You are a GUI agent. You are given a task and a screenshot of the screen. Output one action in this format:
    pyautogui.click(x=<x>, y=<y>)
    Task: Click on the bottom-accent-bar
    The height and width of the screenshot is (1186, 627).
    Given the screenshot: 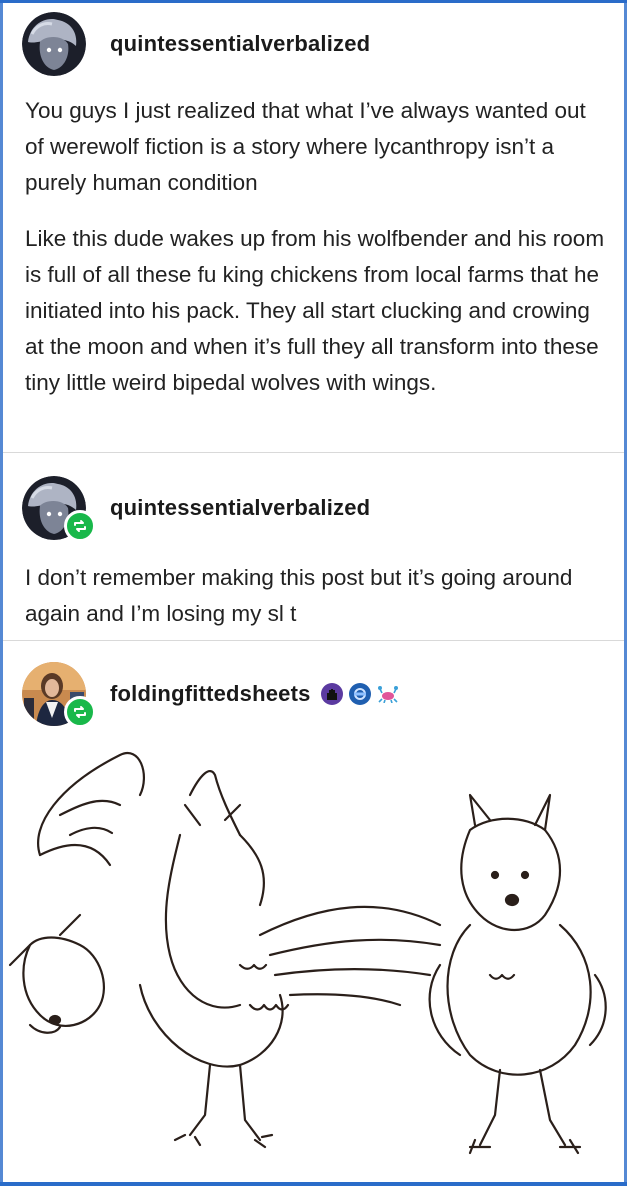 What is the action you would take?
    pyautogui.click(x=313, y=1184)
    